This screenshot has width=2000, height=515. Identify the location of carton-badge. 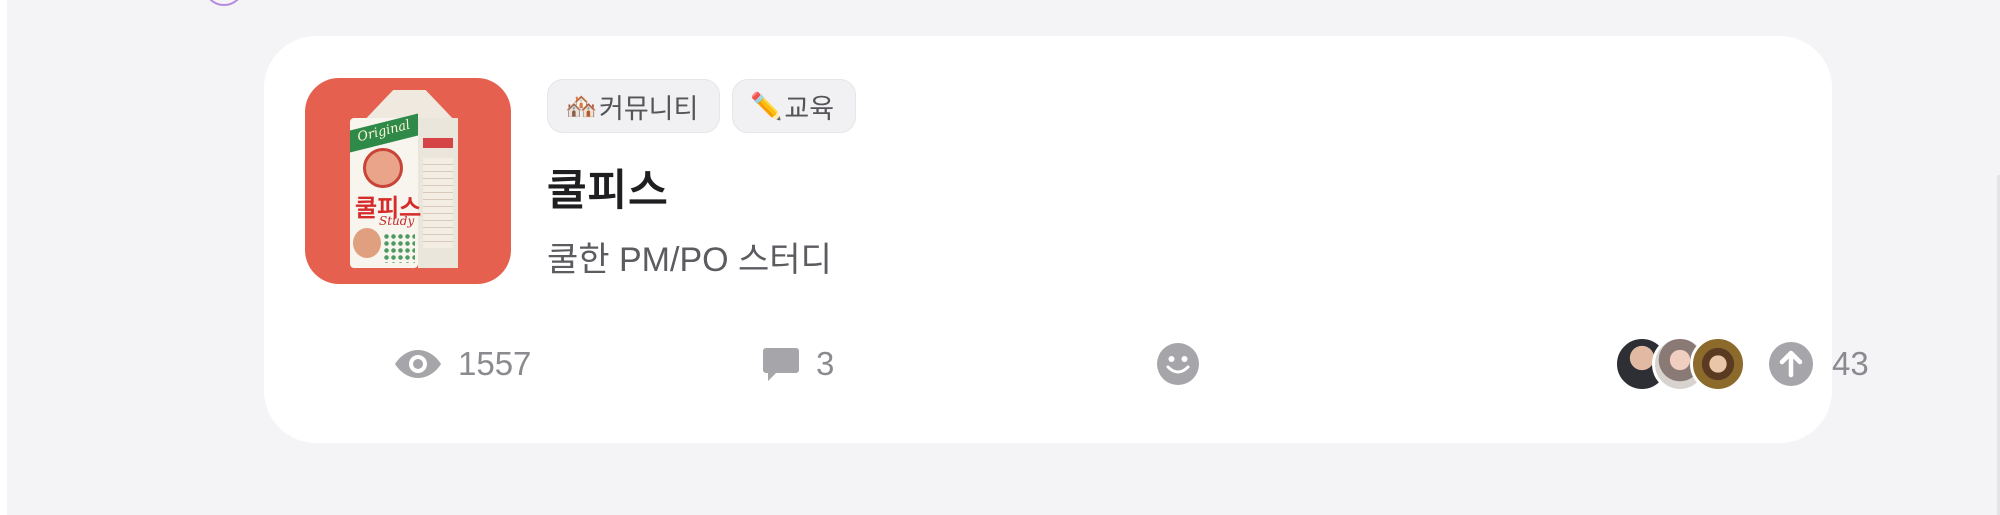
(383, 168).